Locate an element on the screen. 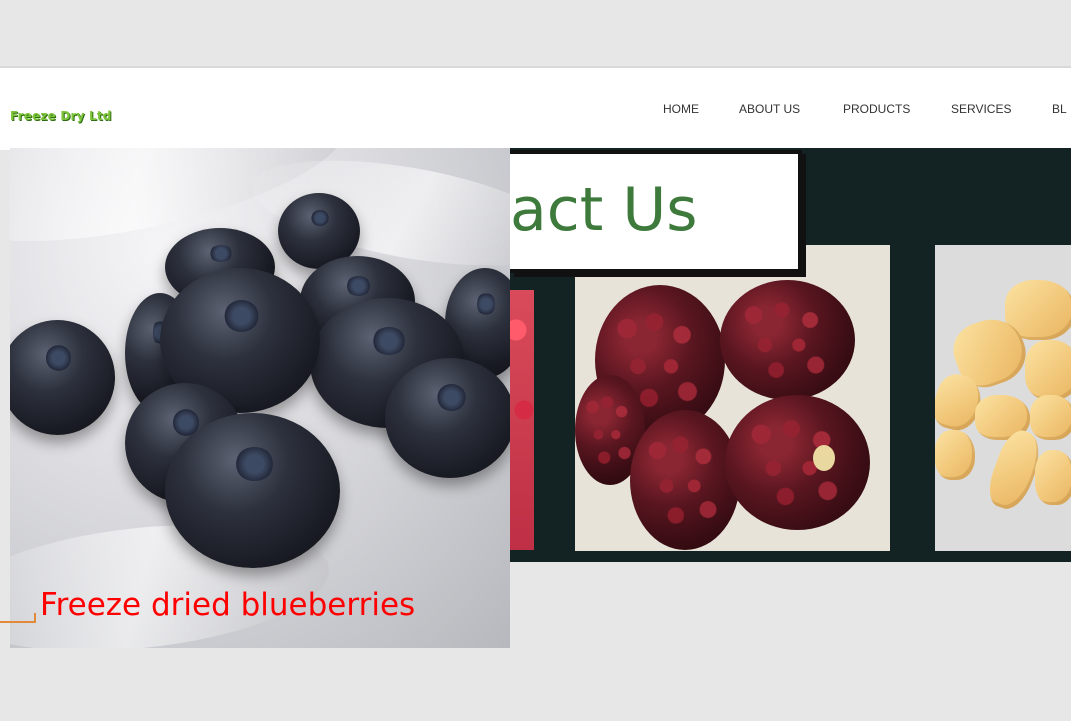 The image size is (1071, 721). mulberry-image is located at coordinates (732, 398).